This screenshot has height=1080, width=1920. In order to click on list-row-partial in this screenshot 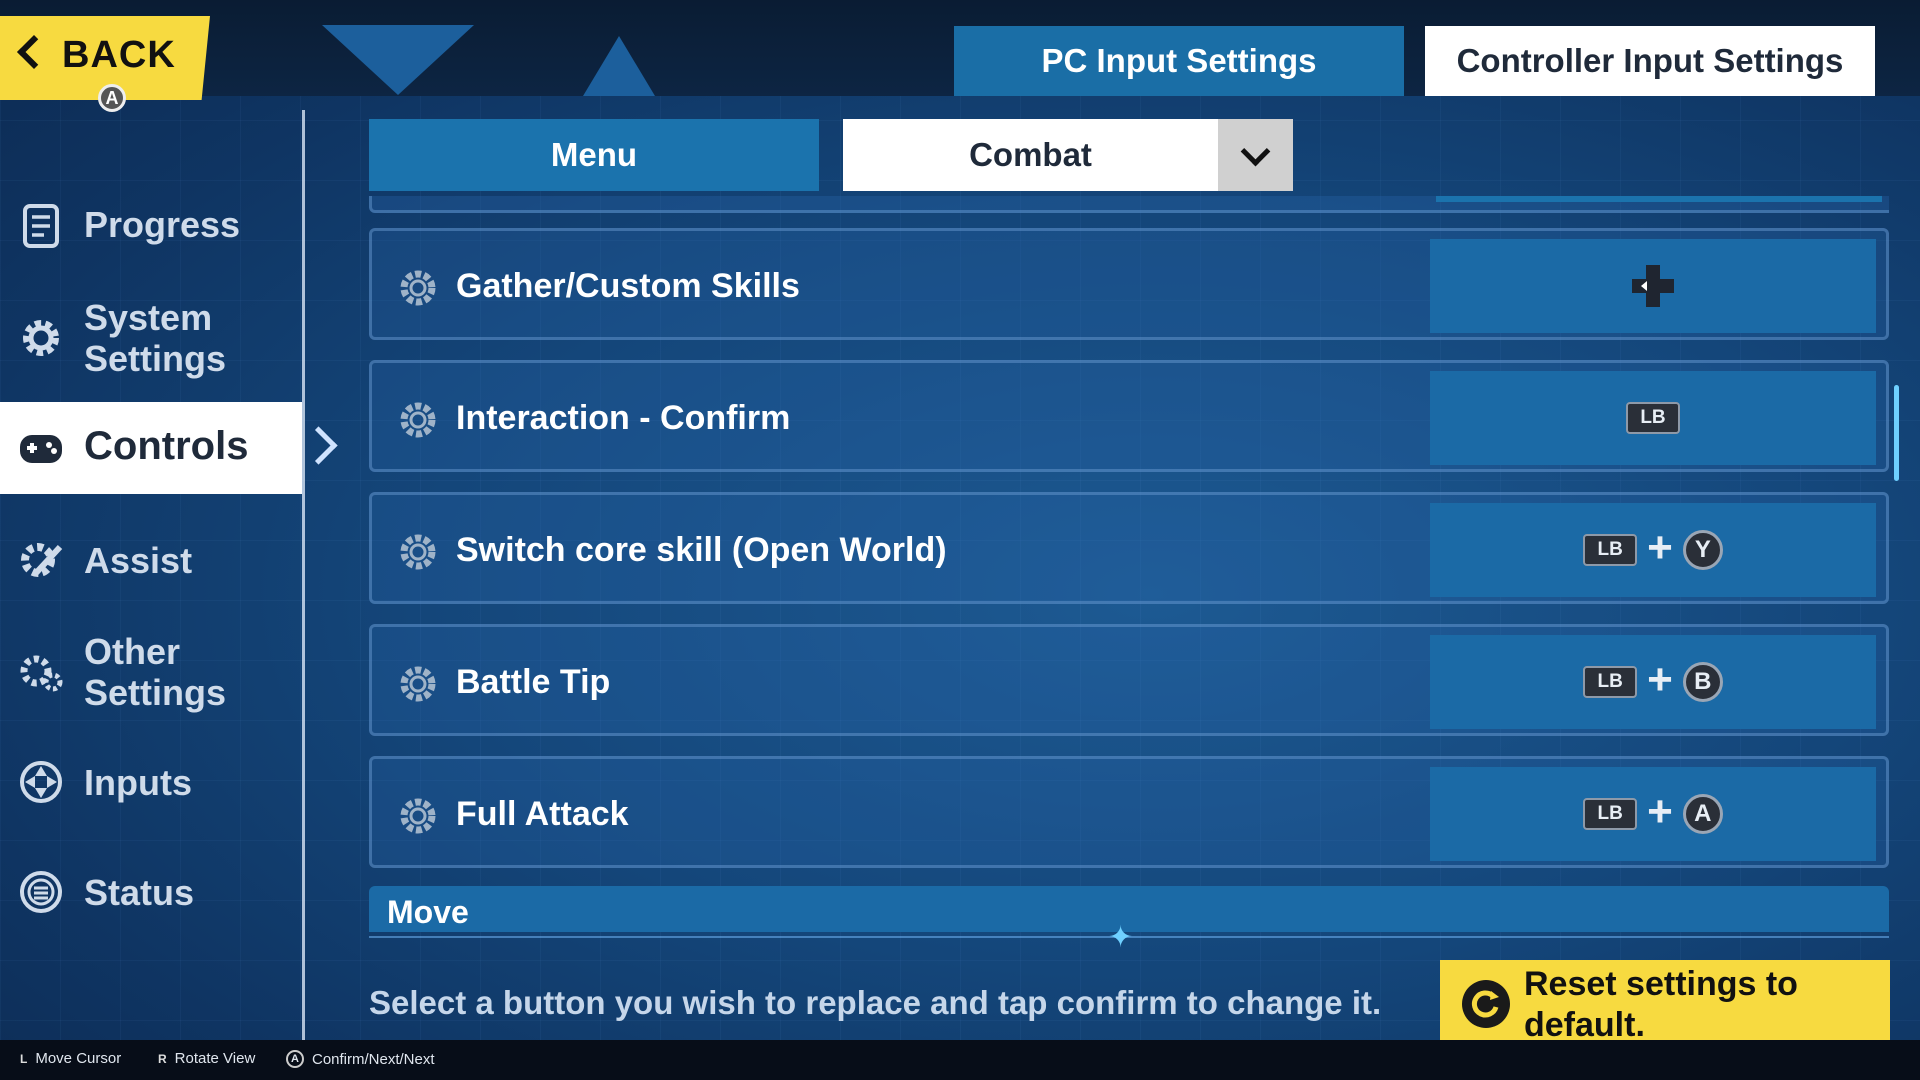, I will do `click(1129, 204)`.